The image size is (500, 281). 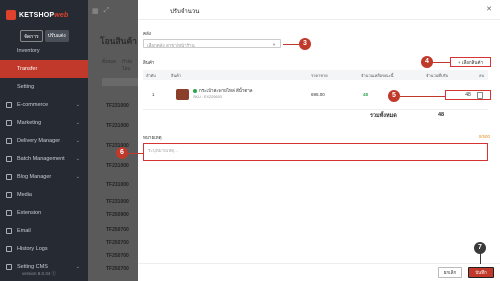 I want to click on callout-7: 7, so click(x=480, y=248).